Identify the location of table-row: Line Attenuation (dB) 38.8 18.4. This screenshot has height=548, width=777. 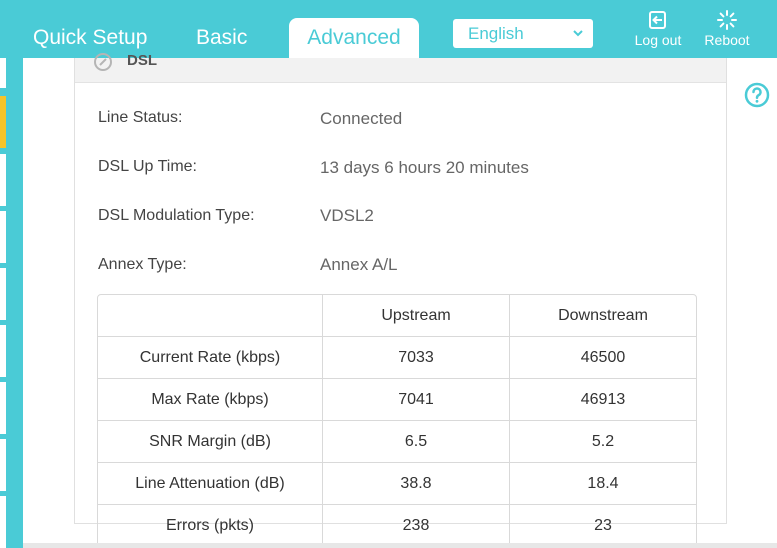
(397, 484).